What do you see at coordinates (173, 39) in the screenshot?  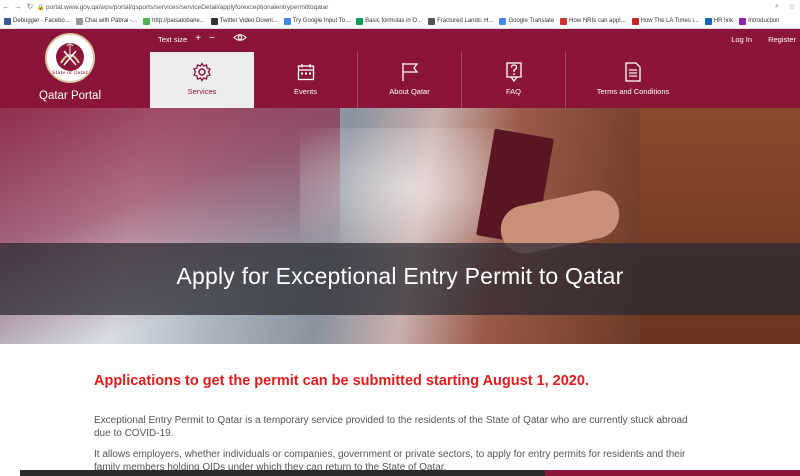 I see `text-size-label: Text size` at bounding box center [173, 39].